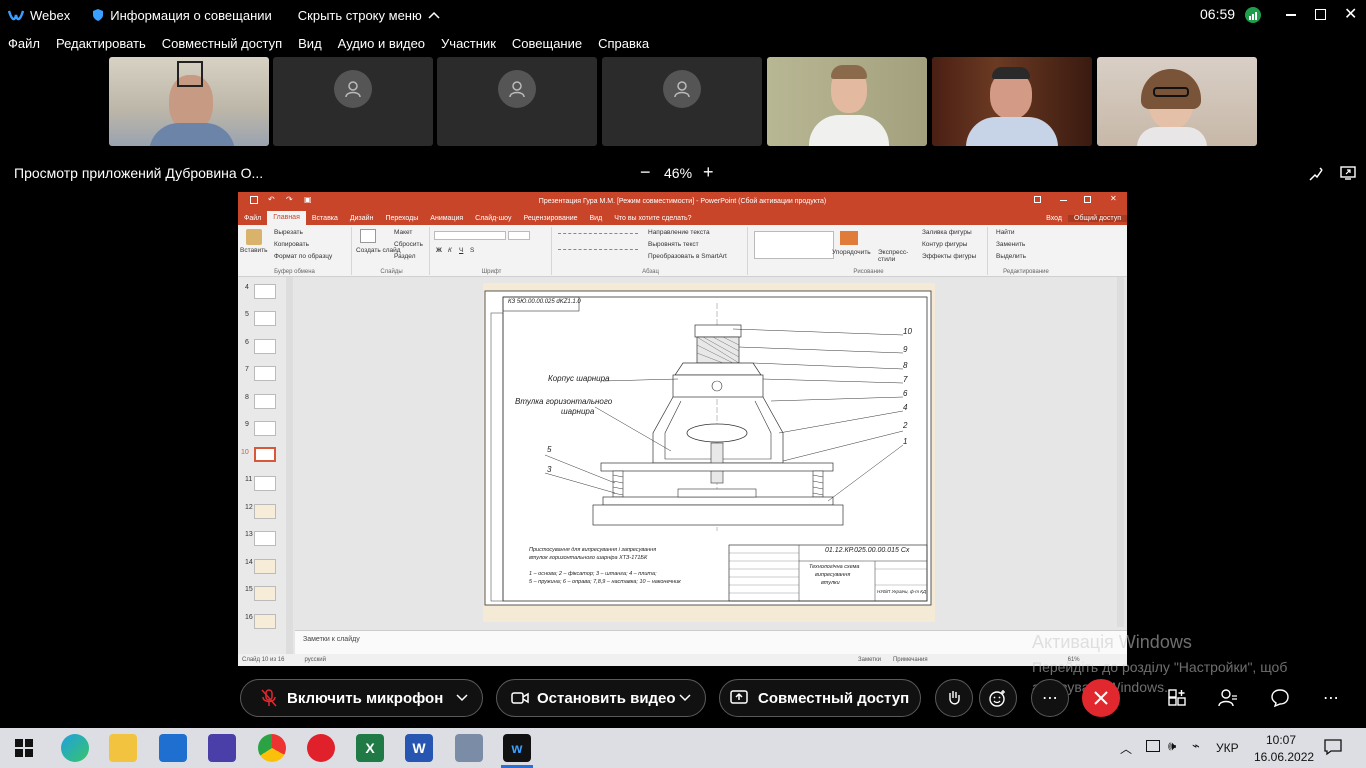 The width and height of the screenshot is (1366, 768). Describe the element at coordinates (547, 43) in the screenshot. I see `menu-meeting: Совещание` at that location.